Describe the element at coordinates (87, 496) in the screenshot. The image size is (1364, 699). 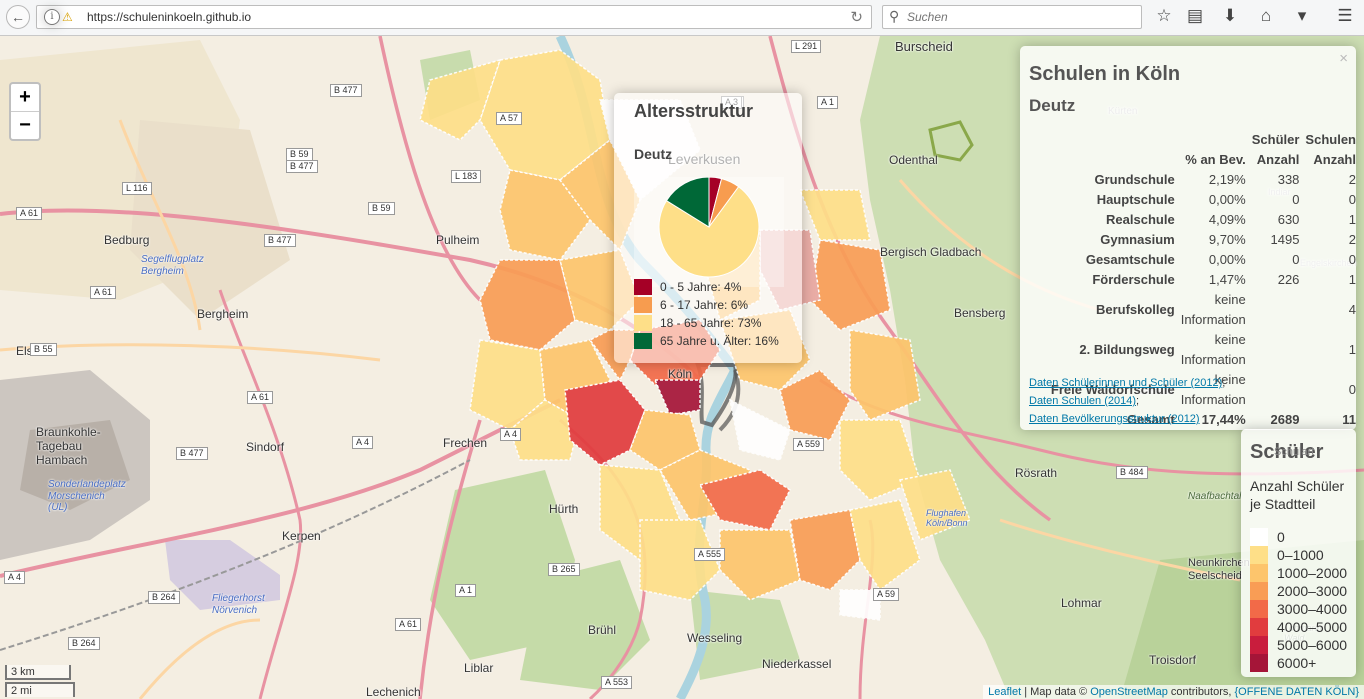
I see `place-label: Sonderlandeplatz Morschenich (UL)` at that location.